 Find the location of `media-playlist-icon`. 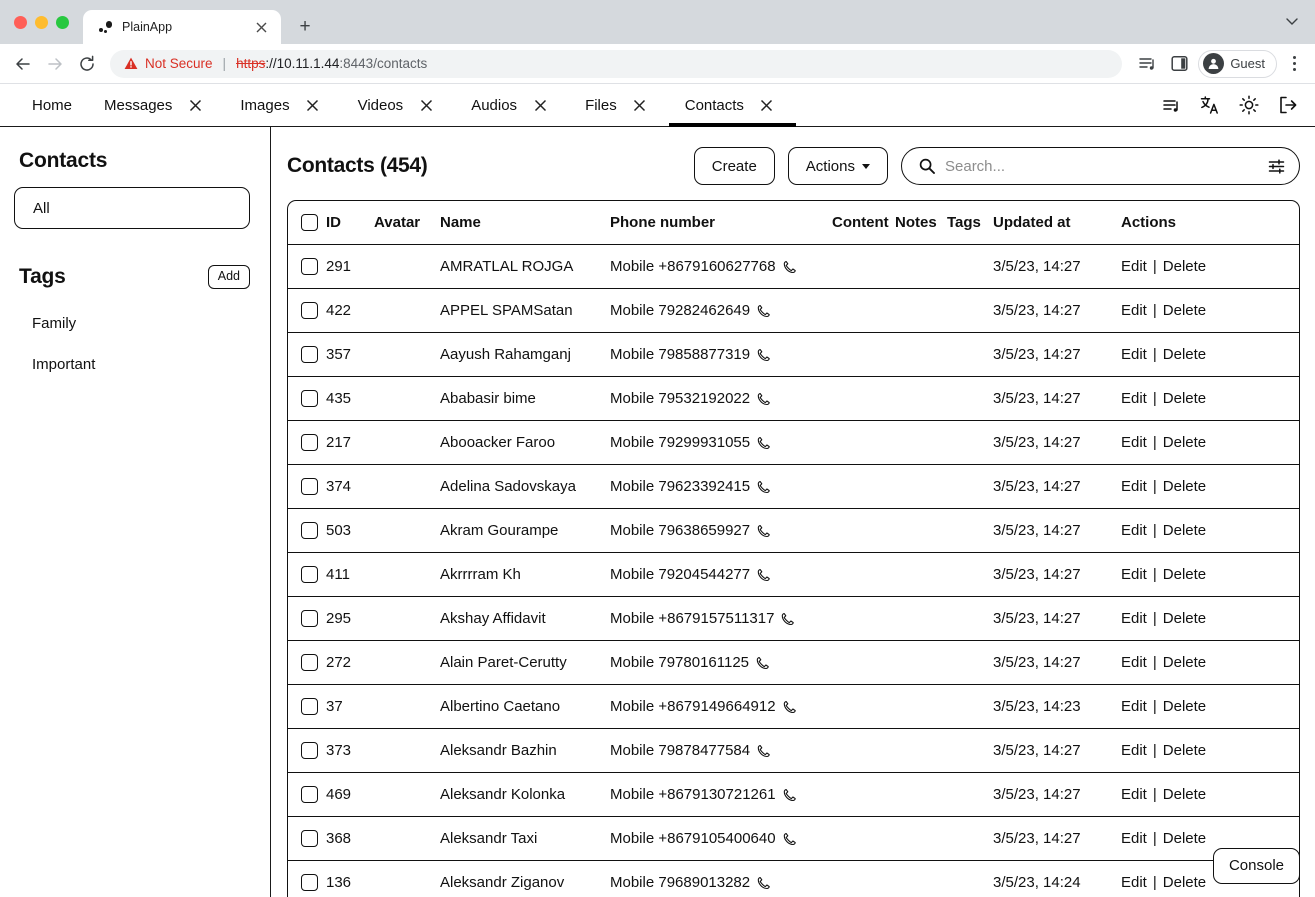

media-playlist-icon is located at coordinates (1147, 64).